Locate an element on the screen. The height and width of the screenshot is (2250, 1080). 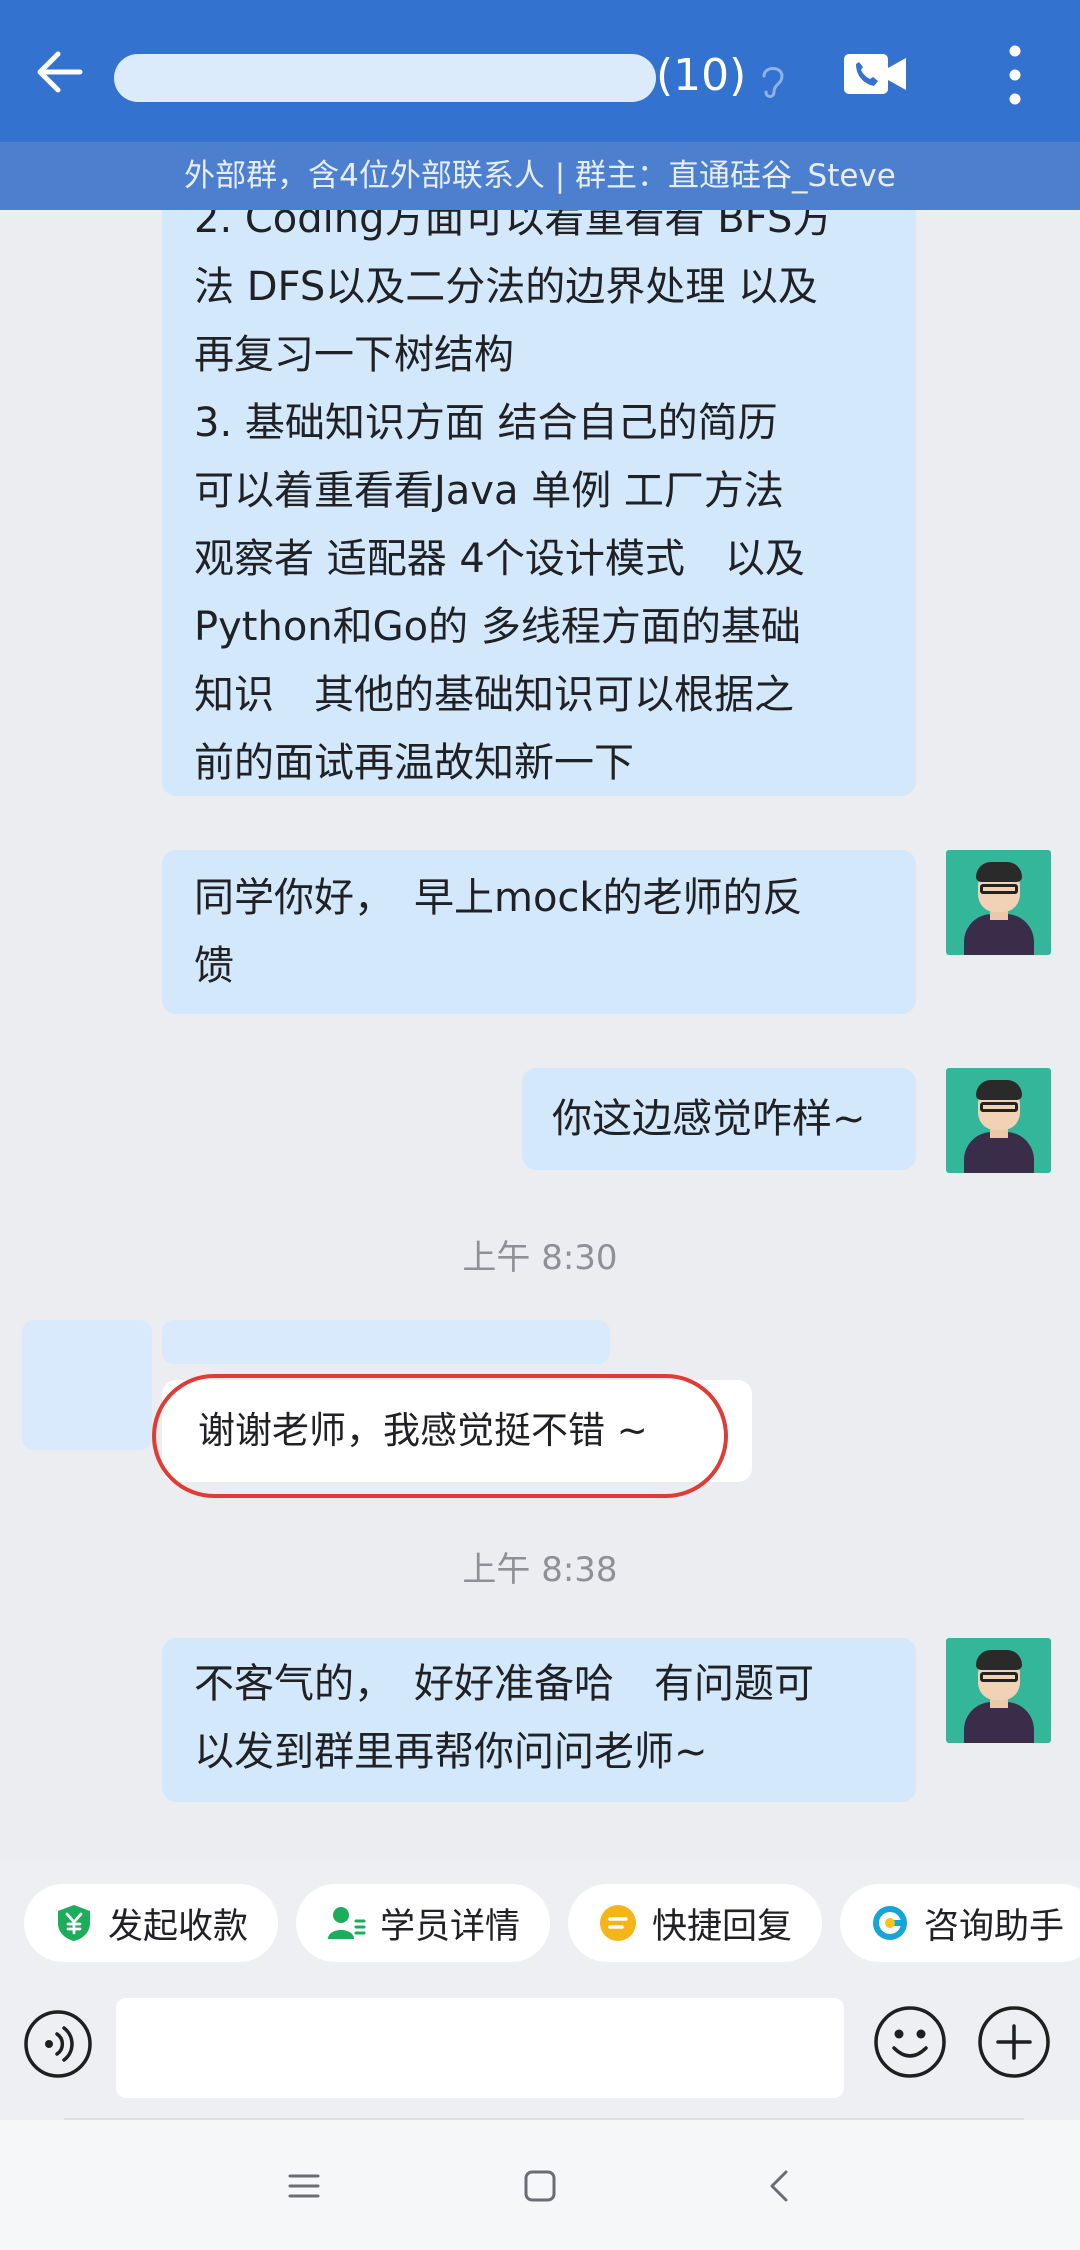
recent-apps-icon is located at coordinates (304, 2186).